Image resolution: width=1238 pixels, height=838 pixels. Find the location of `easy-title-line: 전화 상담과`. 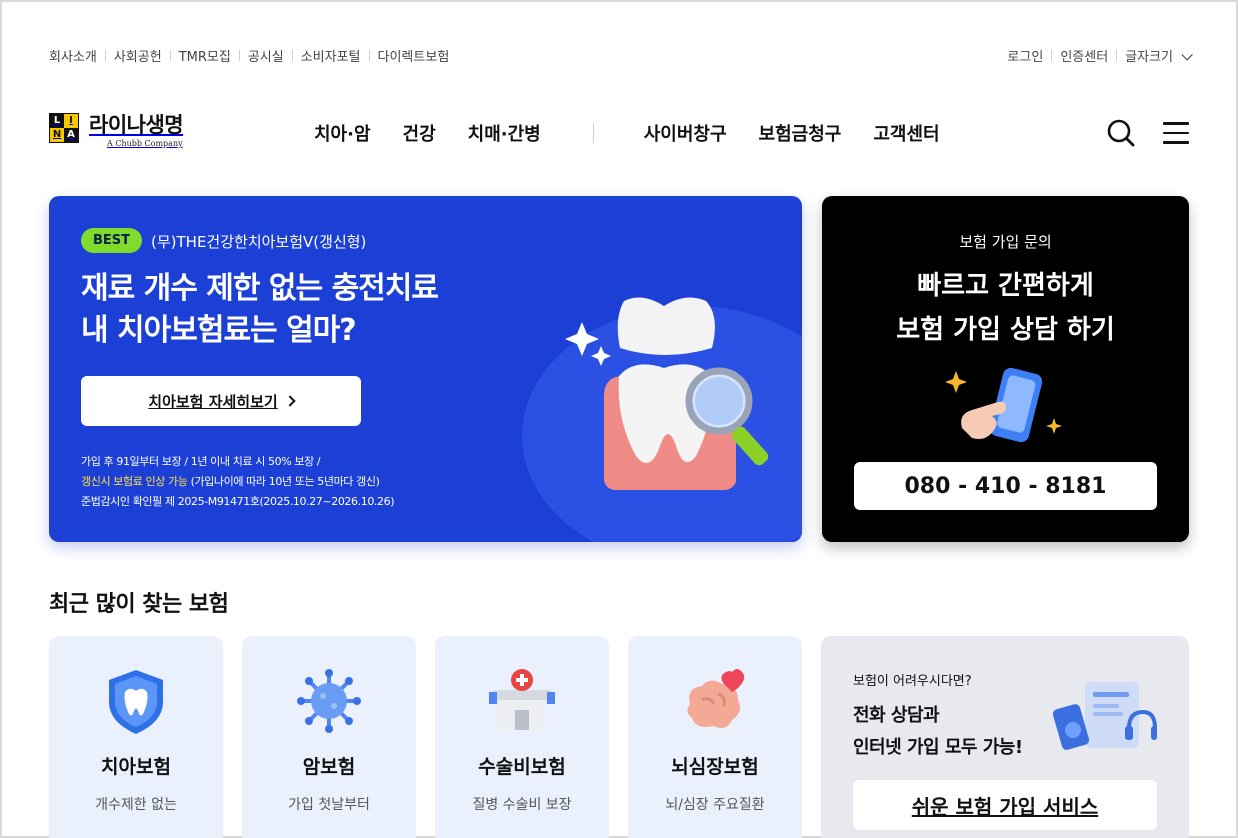

easy-title-line: 전화 상담과 is located at coordinates (896, 715).